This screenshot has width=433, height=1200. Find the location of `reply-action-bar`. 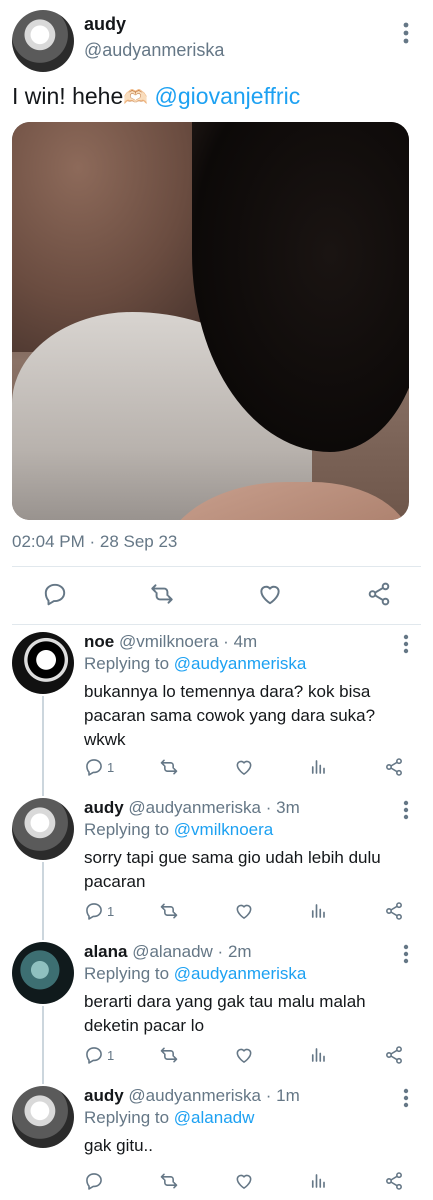

reply-action-bar is located at coordinates (249, 1182).